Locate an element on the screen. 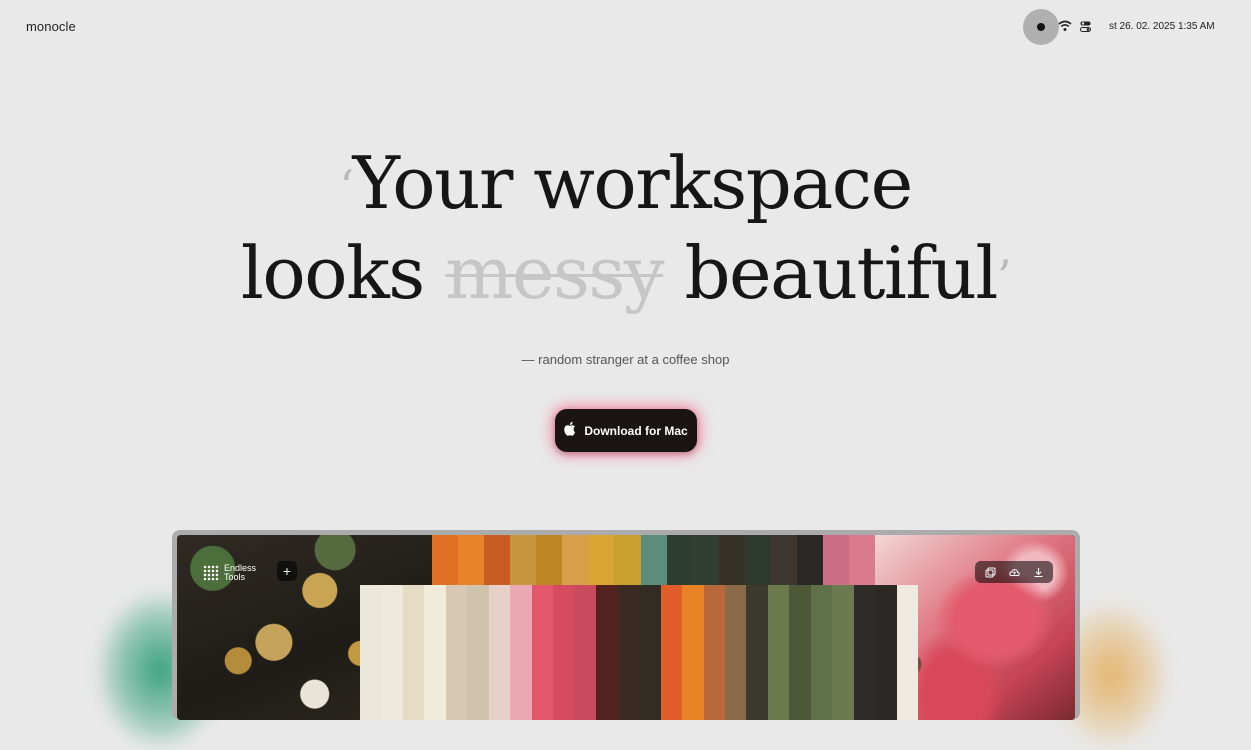 The width and height of the screenshot is (1251, 750). app-name-line-2: Tools is located at coordinates (235, 577).